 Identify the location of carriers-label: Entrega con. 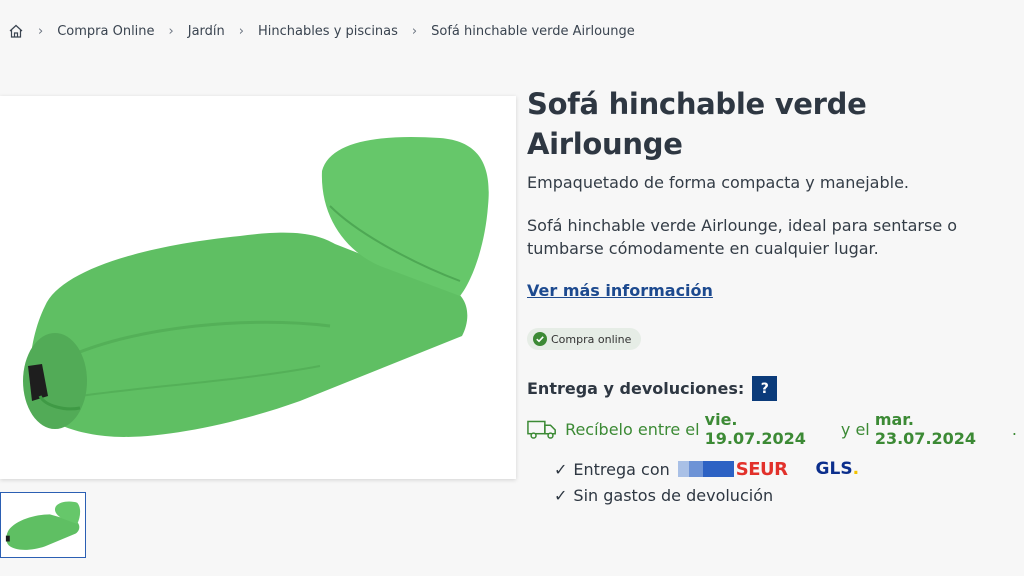
(621, 469).